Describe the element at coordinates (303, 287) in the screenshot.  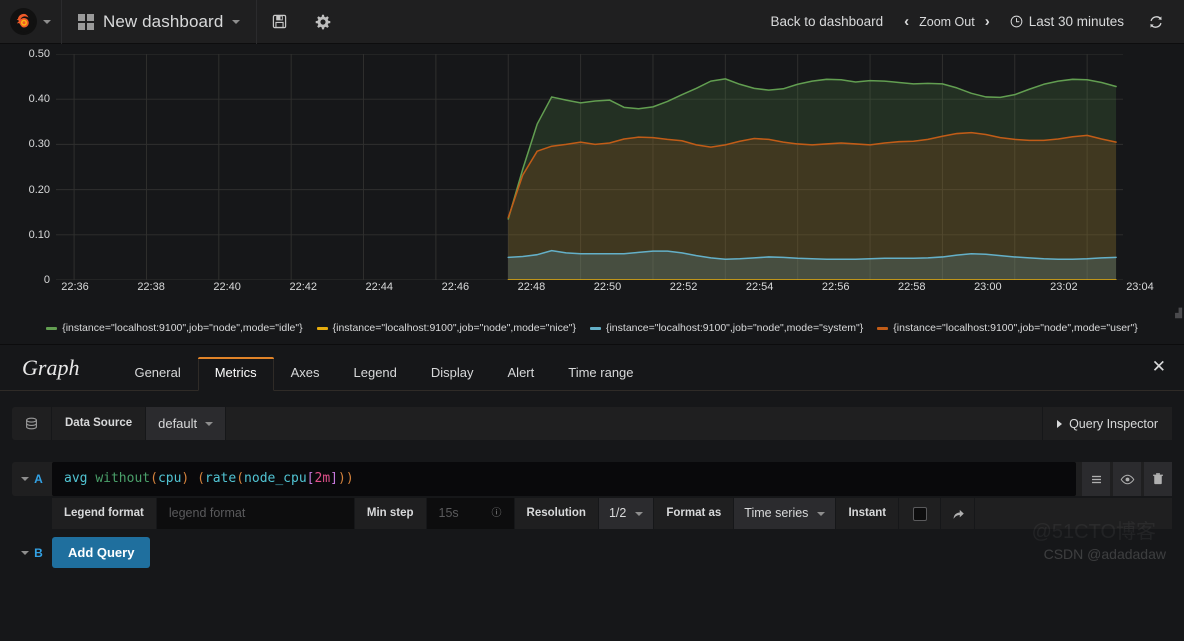
I see `x-axis-tick-label: 22:42` at that location.